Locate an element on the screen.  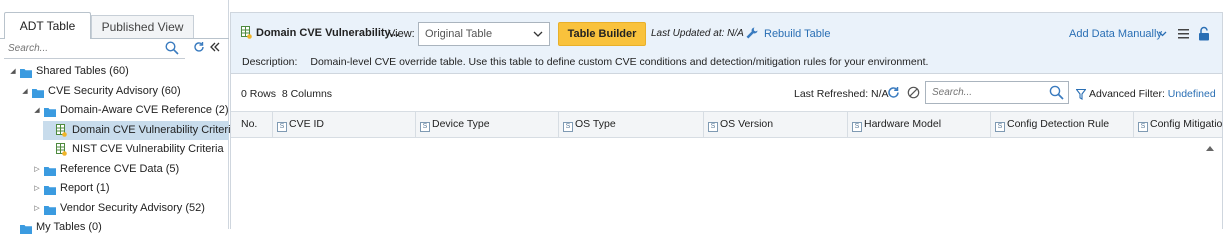
tree-search is located at coordinates (94, 49).